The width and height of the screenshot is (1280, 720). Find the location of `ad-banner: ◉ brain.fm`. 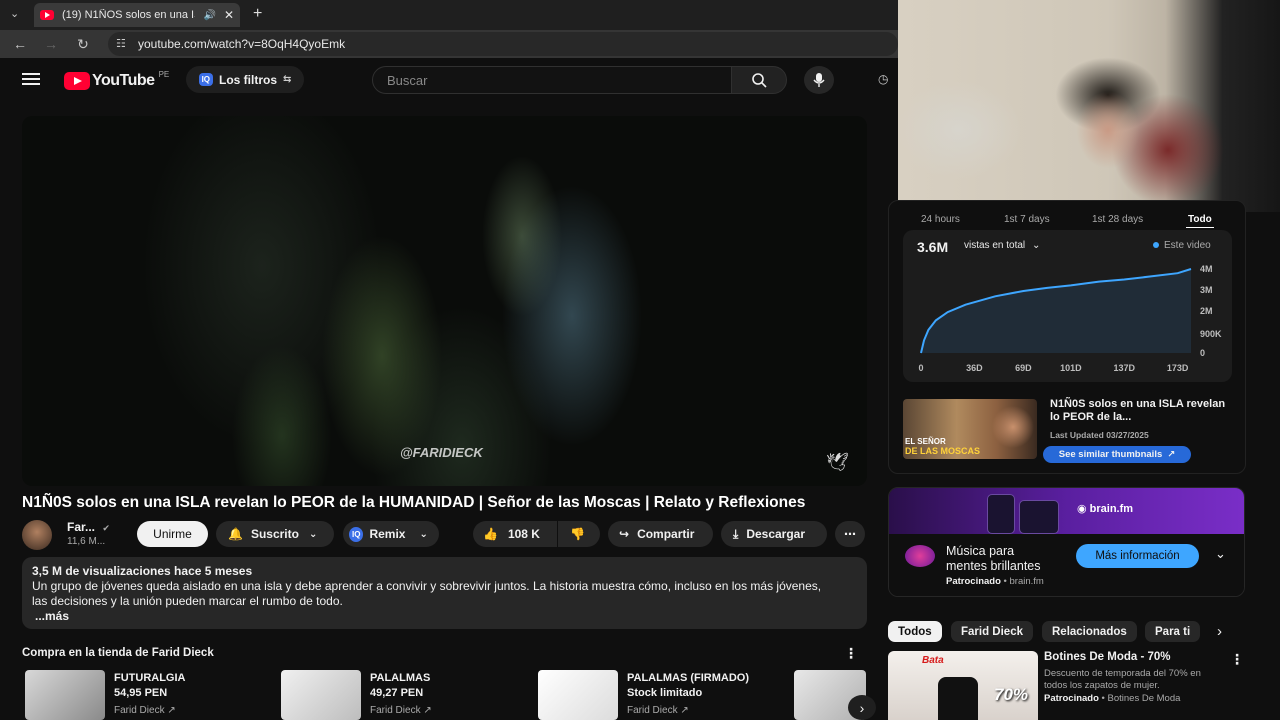

ad-banner: ◉ brain.fm is located at coordinates (1066, 511).